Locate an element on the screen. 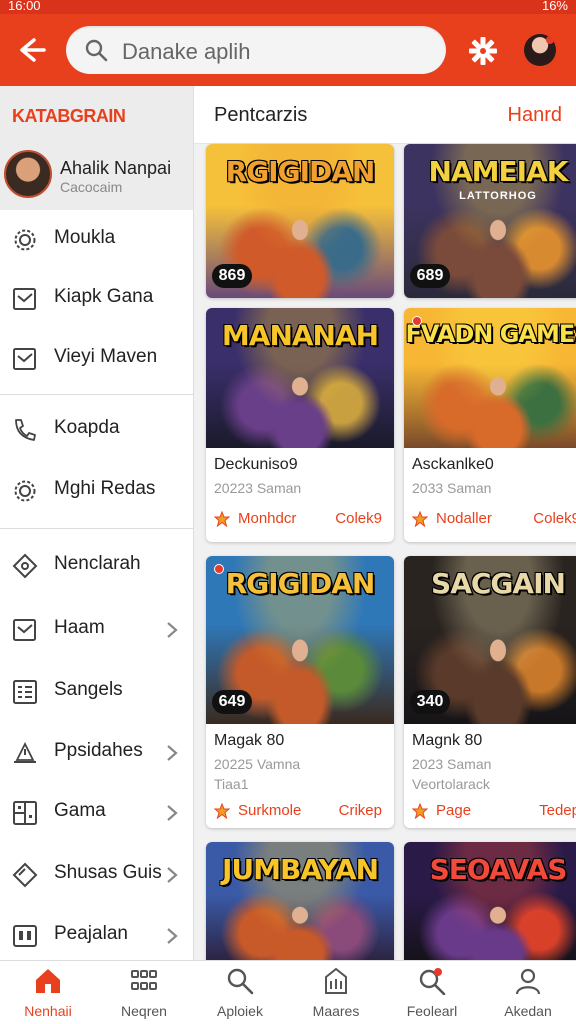 The image size is (576, 1024). user-avatar is located at coordinates (28, 174).